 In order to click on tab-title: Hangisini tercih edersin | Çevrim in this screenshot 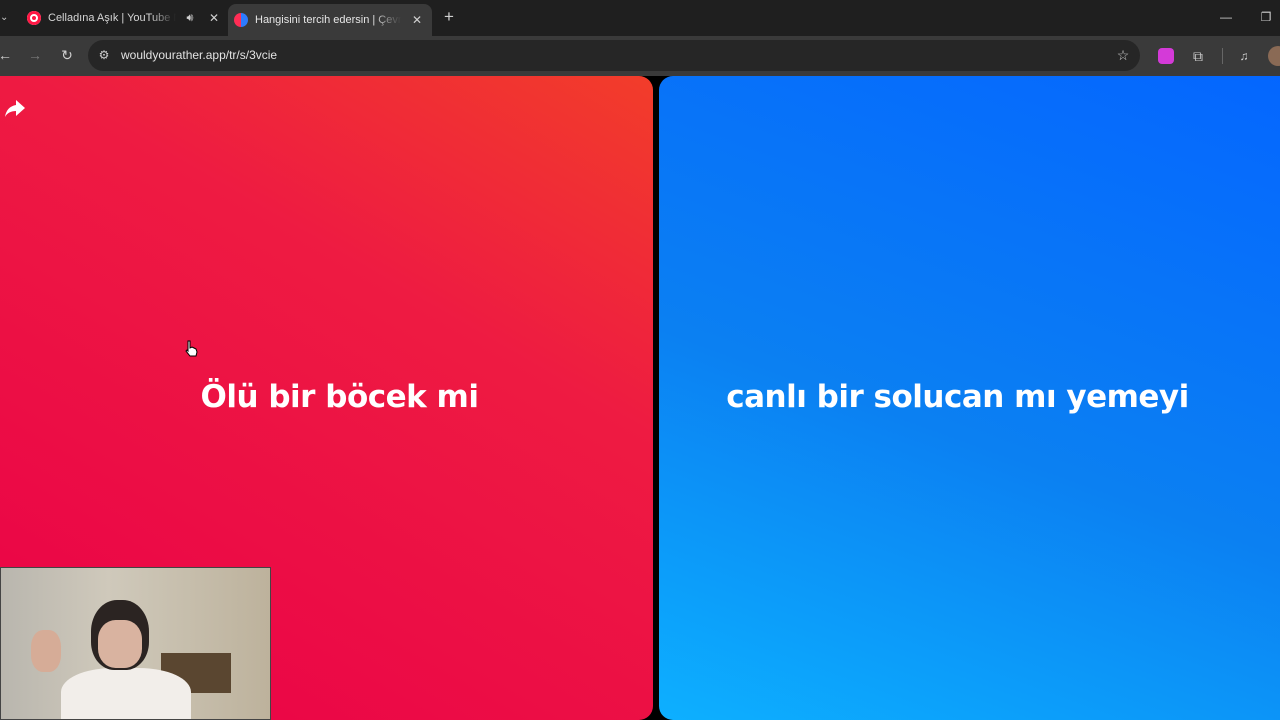, I will do `click(328, 20)`.